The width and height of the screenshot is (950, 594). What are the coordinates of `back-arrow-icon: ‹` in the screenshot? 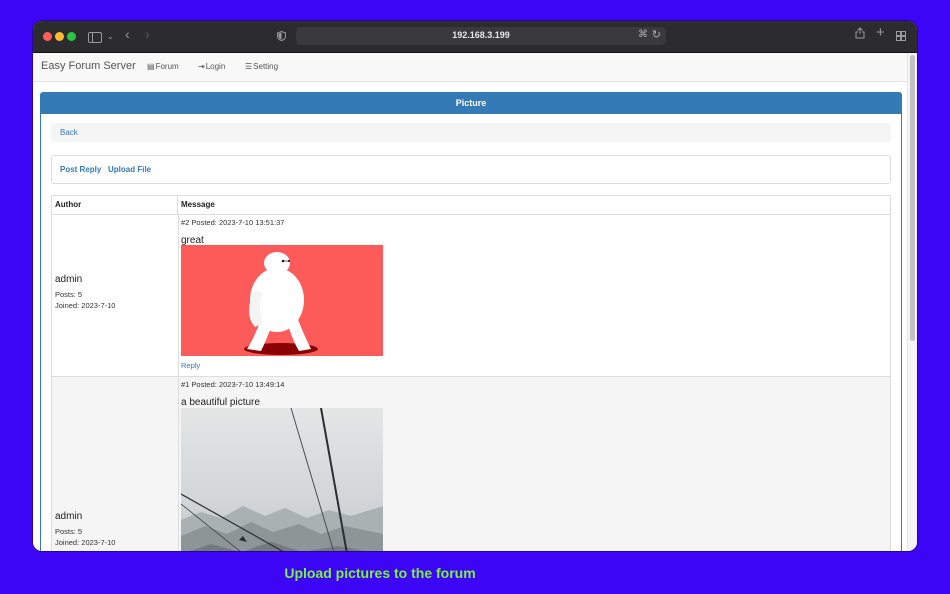 It's located at (127, 34).